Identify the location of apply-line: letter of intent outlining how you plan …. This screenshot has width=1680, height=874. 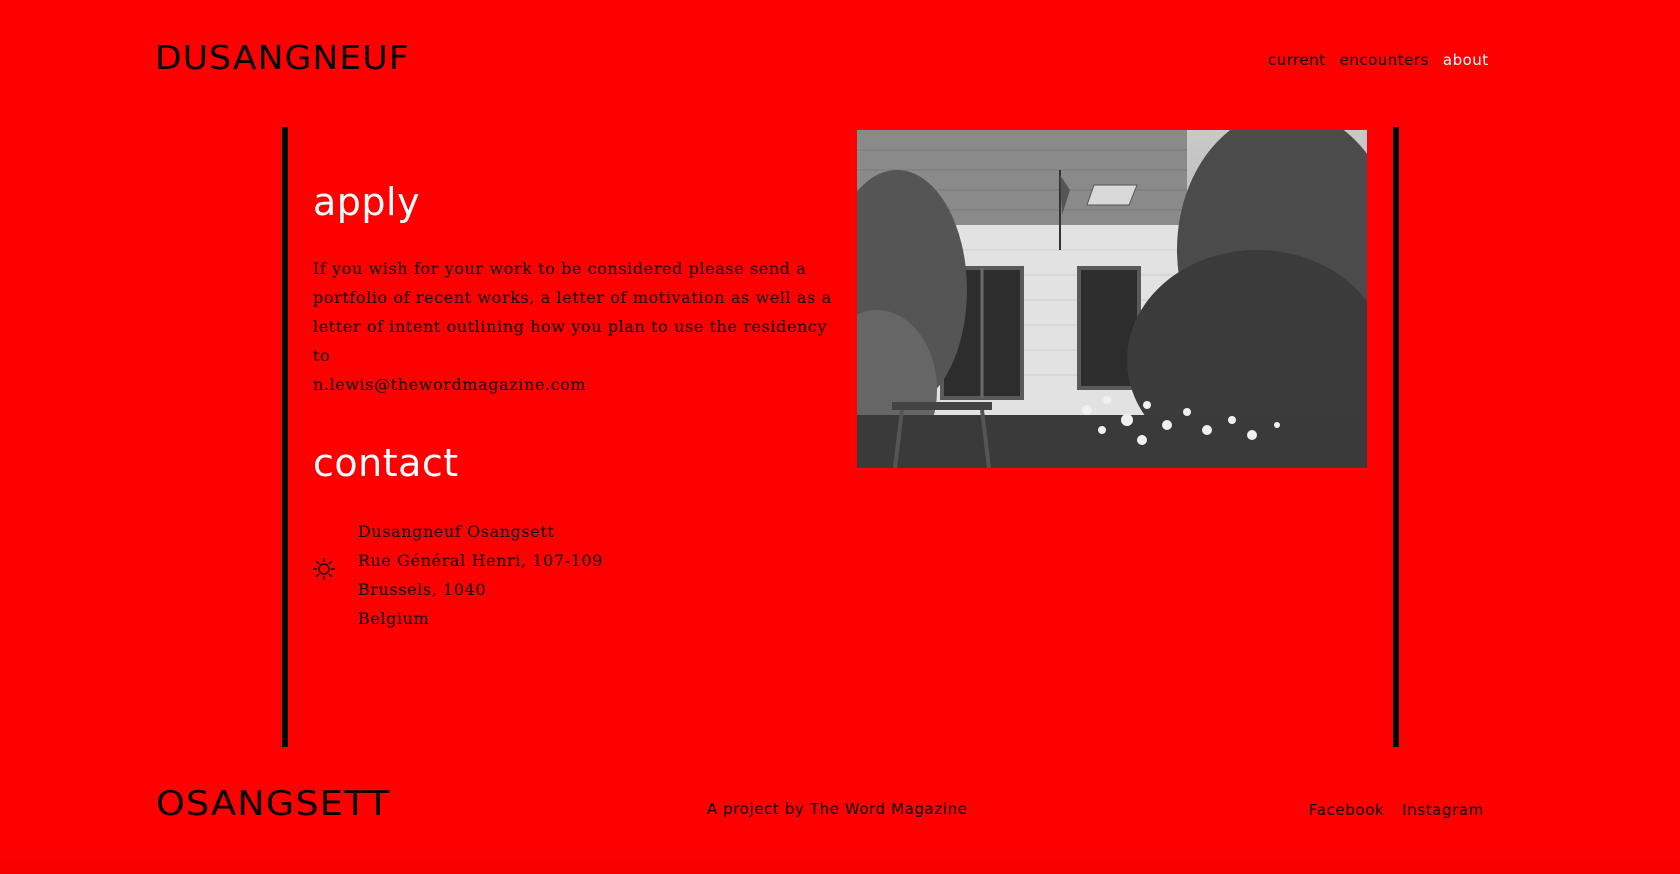
(570, 341).